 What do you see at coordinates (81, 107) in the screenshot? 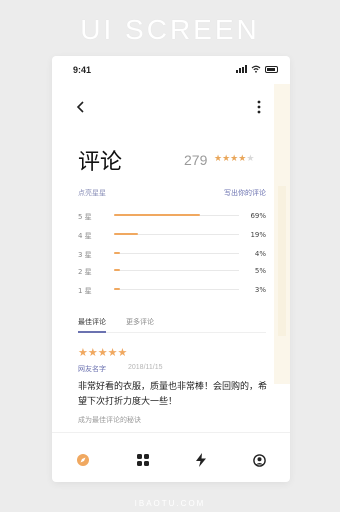
I see `chevron-left-icon` at bounding box center [81, 107].